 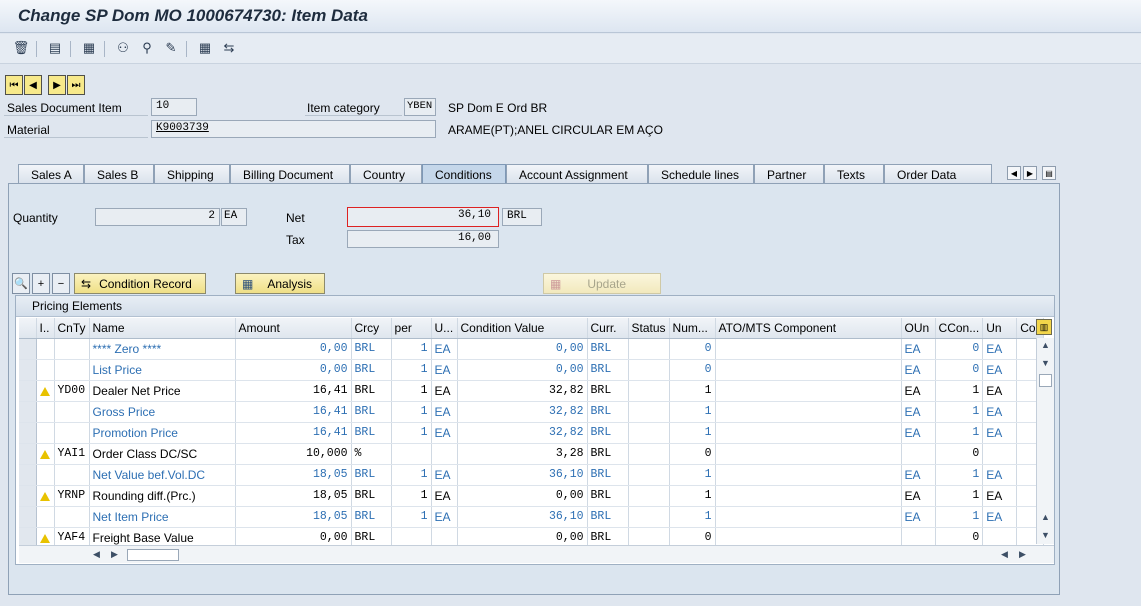 I want to click on col-cnty: YD00, so click(x=72, y=391).